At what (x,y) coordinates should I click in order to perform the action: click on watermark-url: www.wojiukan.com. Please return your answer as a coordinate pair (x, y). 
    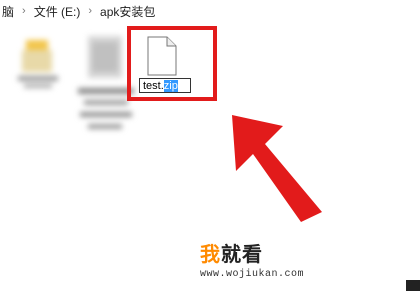
    Looking at the image, I should click on (252, 274).